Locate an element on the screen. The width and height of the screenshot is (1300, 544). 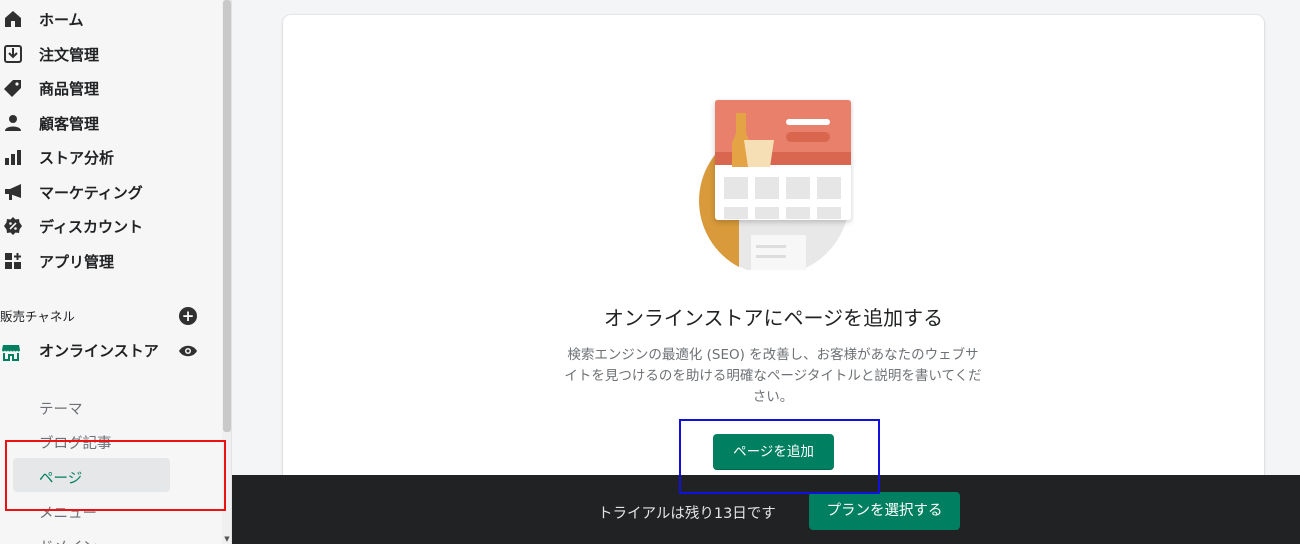
nav-item-orders: 注文管理 is located at coordinates (110, 54).